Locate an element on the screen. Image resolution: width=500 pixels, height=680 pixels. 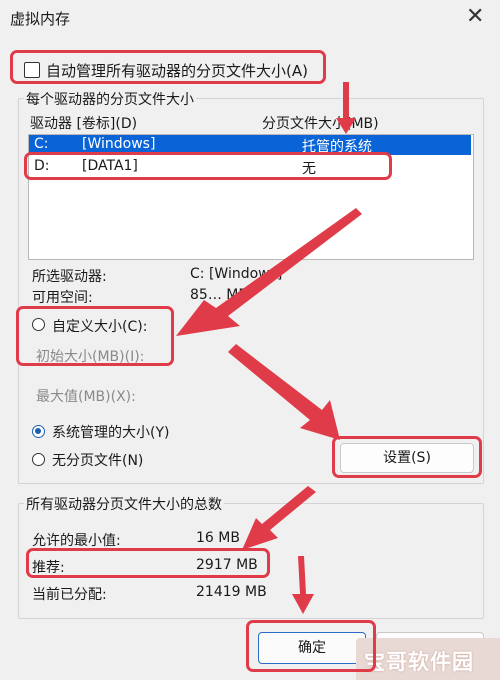
drive-label: [DATA1] is located at coordinates (110, 166).